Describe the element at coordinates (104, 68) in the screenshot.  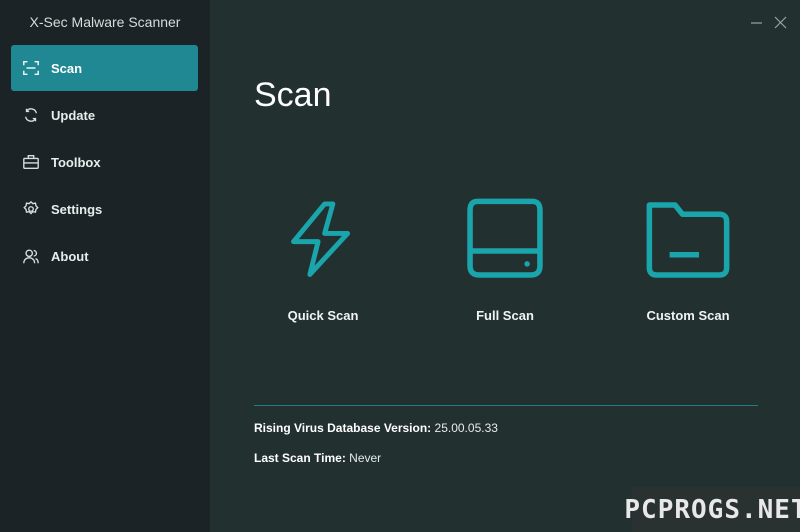
I see `sidebar-item-scan: Scan` at that location.